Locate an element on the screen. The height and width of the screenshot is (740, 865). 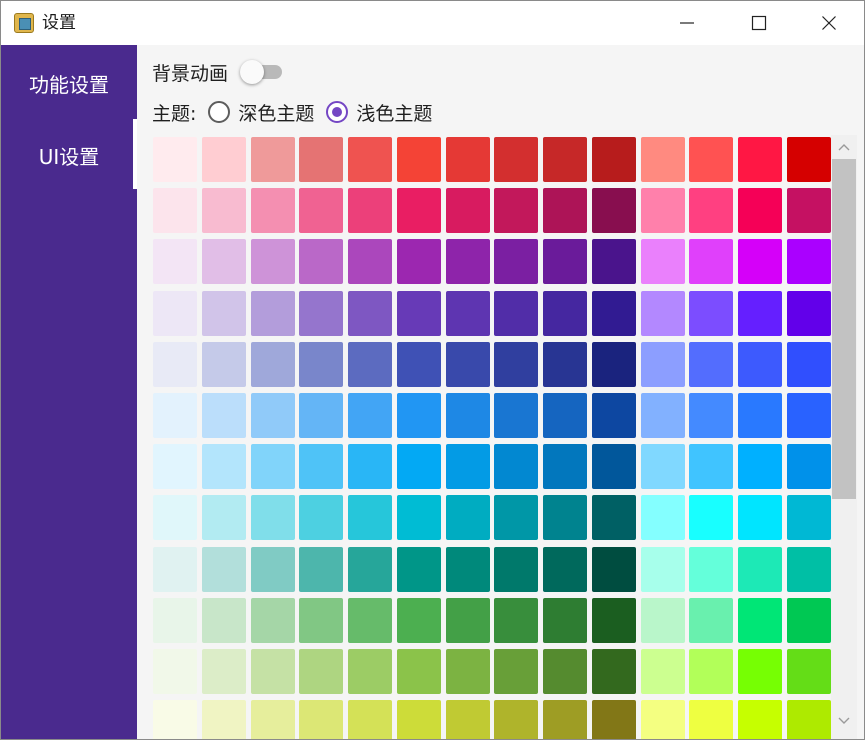
close-button is located at coordinates (828, 23).